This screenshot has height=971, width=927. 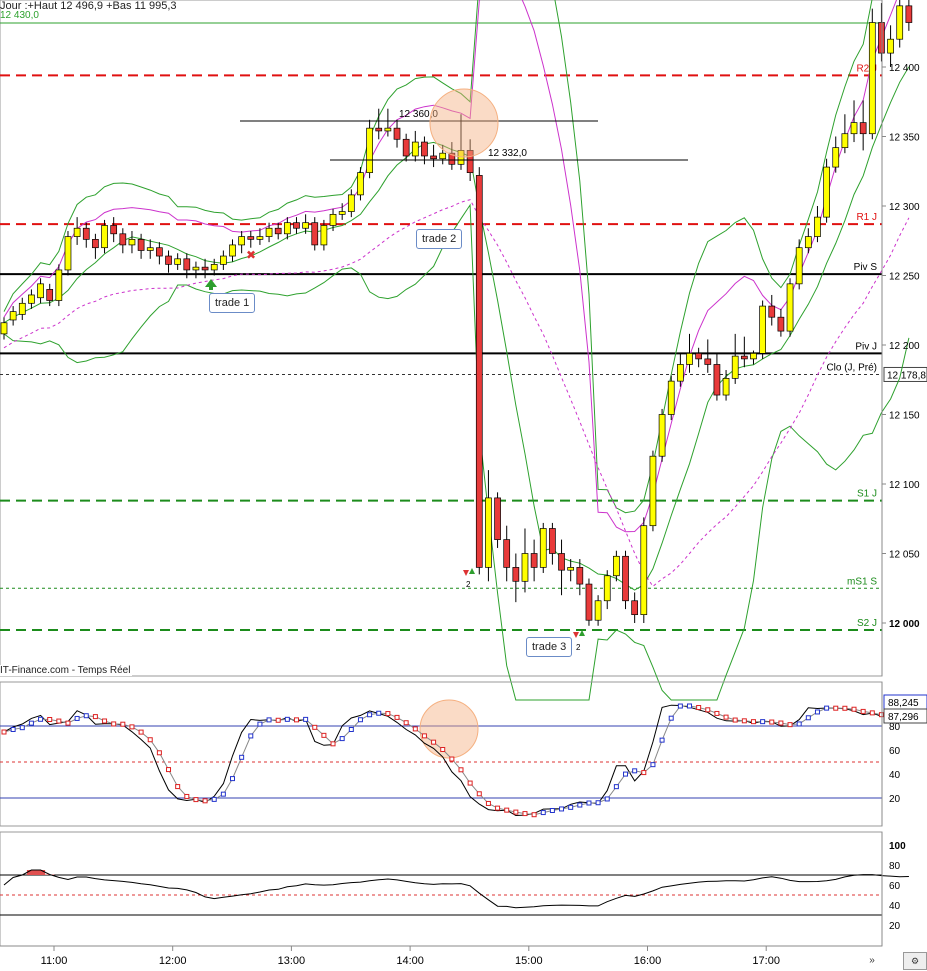 I want to click on highlight-circle-stoch, so click(x=449, y=729).